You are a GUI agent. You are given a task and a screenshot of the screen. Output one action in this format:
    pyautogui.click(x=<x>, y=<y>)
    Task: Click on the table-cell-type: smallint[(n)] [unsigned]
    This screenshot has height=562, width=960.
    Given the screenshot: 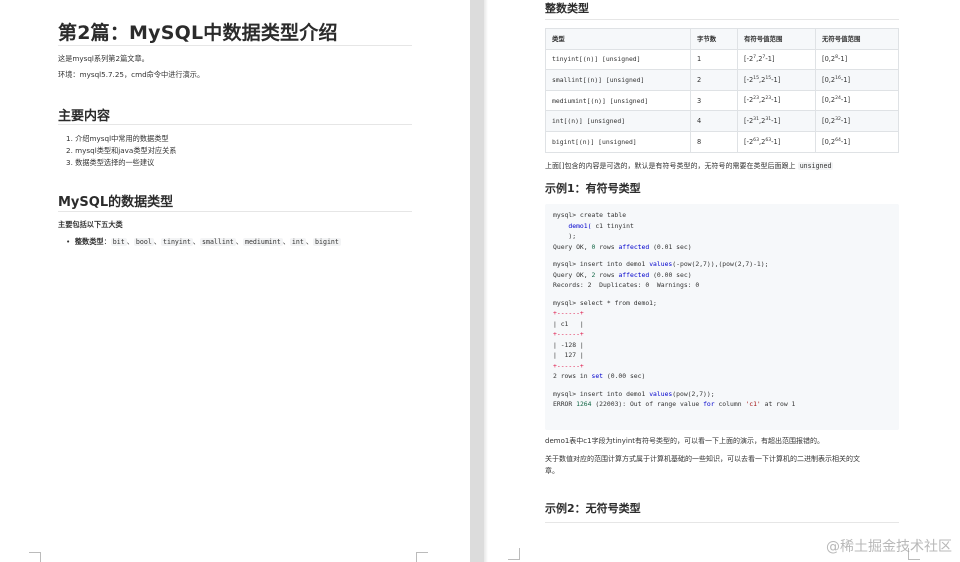 What is the action you would take?
    pyautogui.click(x=618, y=80)
    